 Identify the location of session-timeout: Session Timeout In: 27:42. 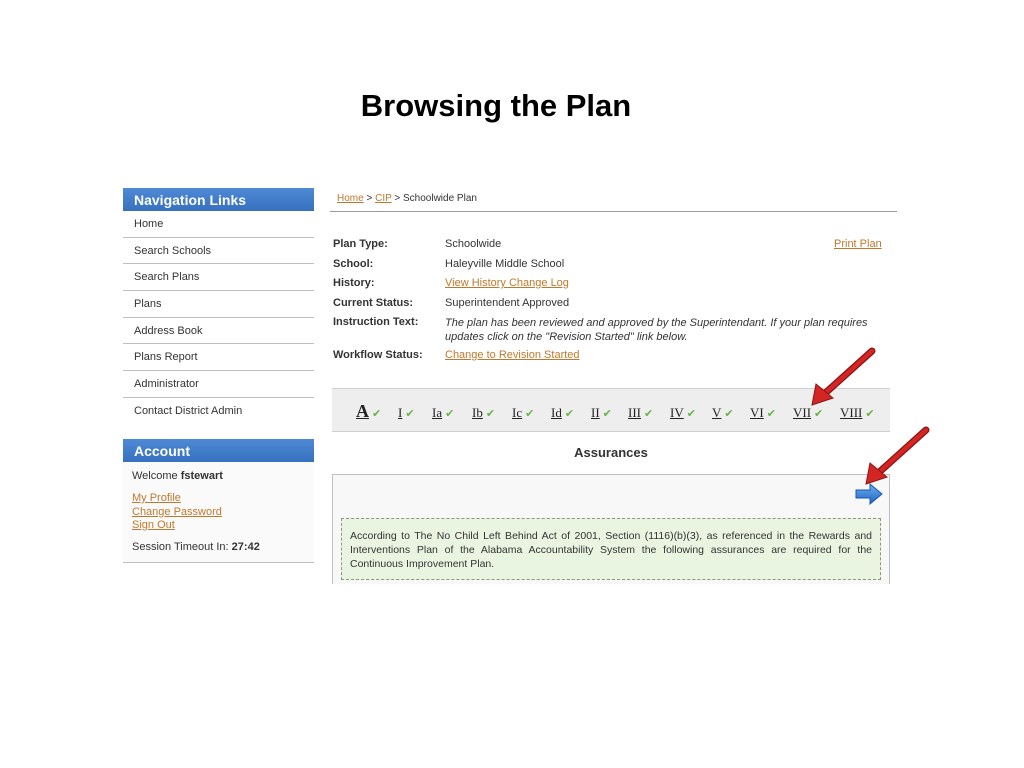
(218, 547).